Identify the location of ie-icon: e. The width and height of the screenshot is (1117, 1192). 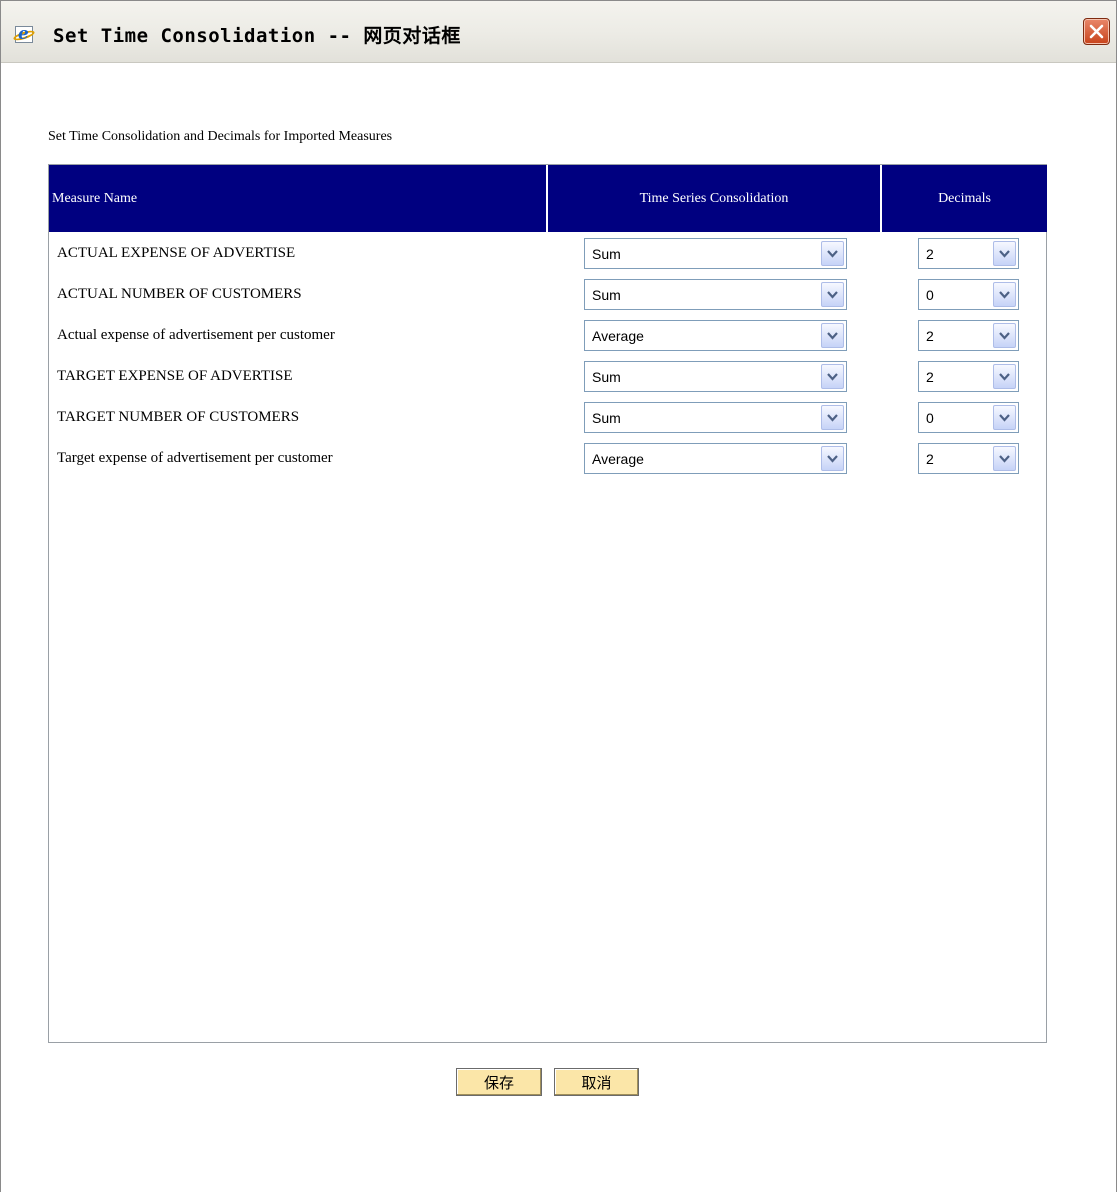
(24, 34).